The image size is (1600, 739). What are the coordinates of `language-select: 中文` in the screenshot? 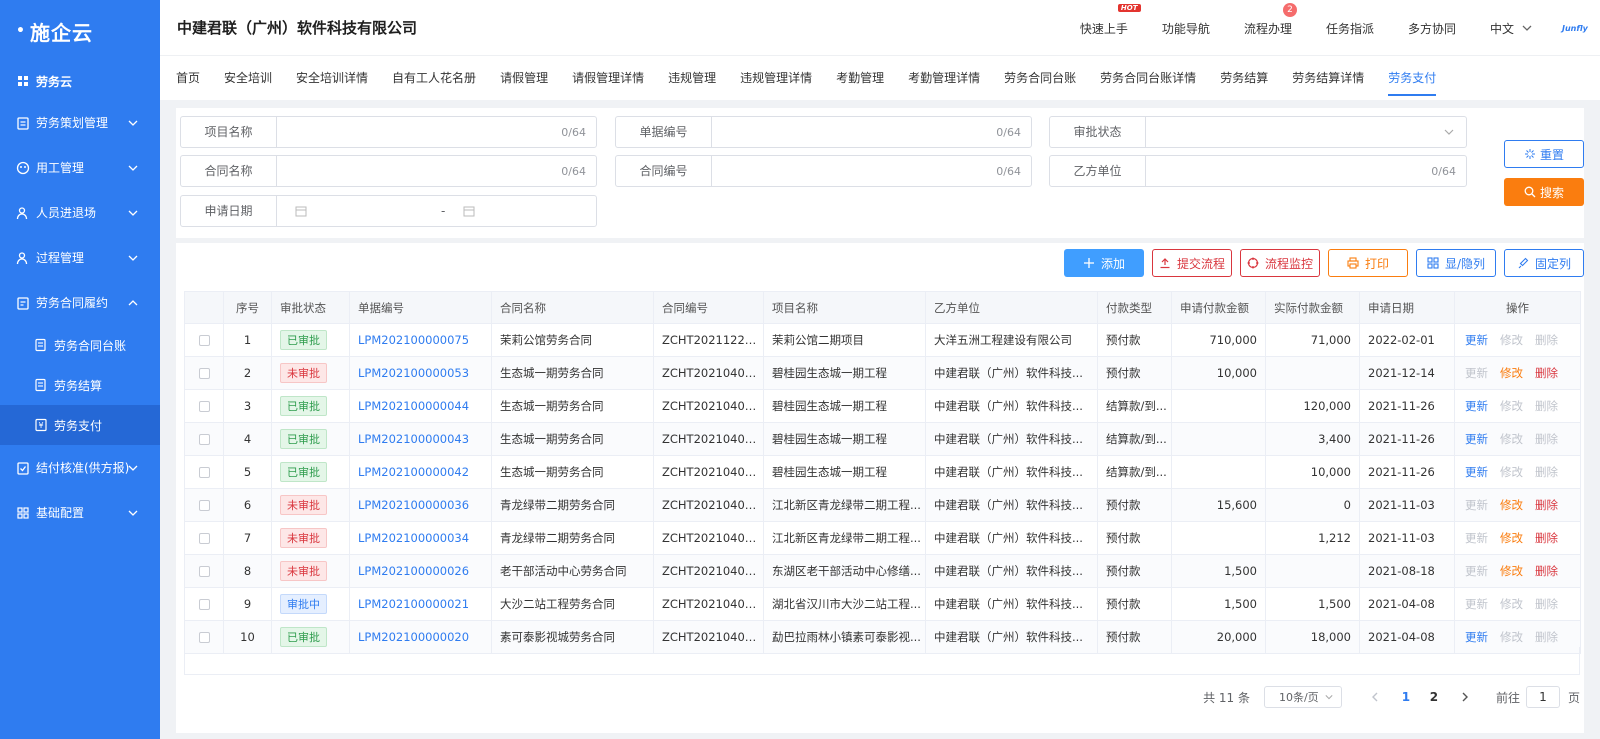 It's located at (1511, 28).